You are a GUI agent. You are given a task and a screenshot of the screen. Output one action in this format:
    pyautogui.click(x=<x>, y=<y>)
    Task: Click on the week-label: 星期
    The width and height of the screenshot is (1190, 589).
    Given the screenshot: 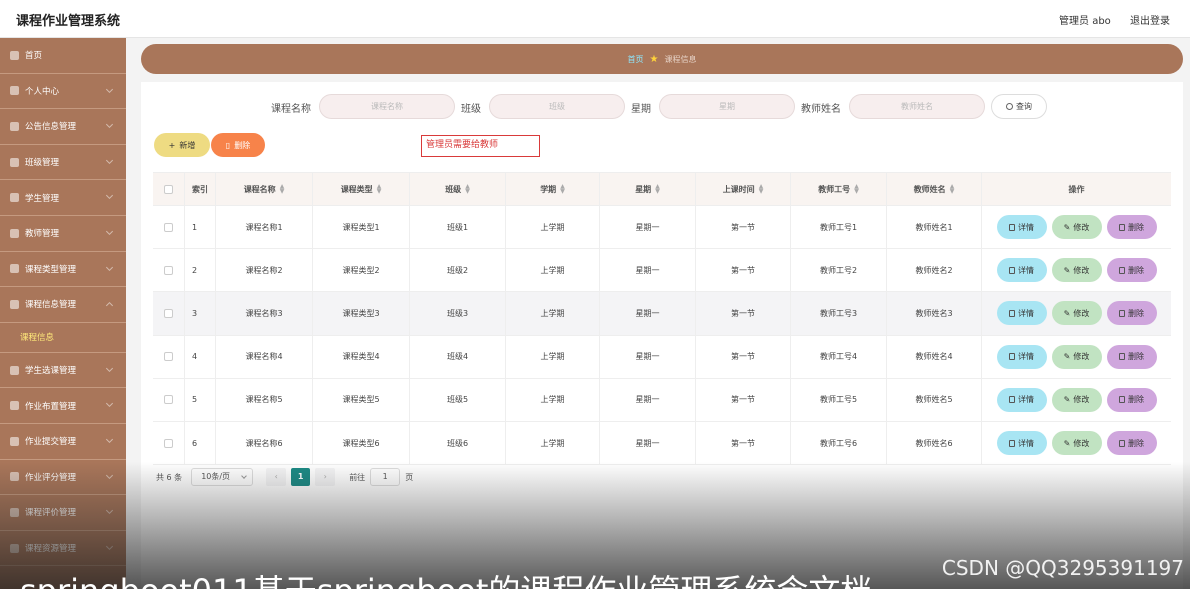 What is the action you would take?
    pyautogui.click(x=641, y=109)
    